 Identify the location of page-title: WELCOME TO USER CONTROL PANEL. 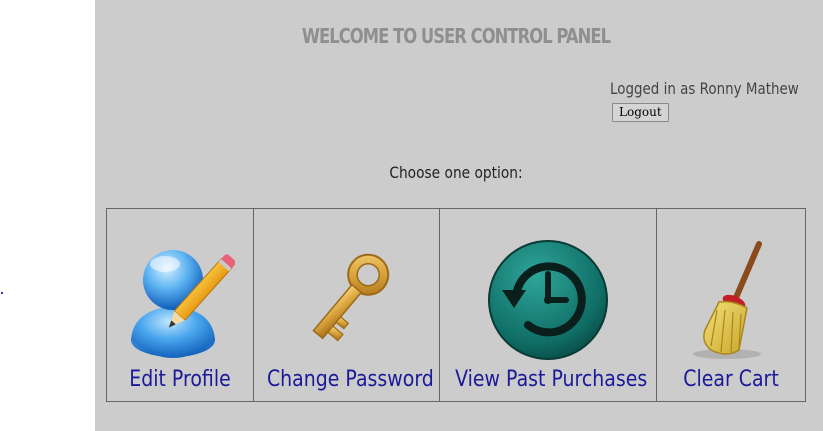
(456, 36).